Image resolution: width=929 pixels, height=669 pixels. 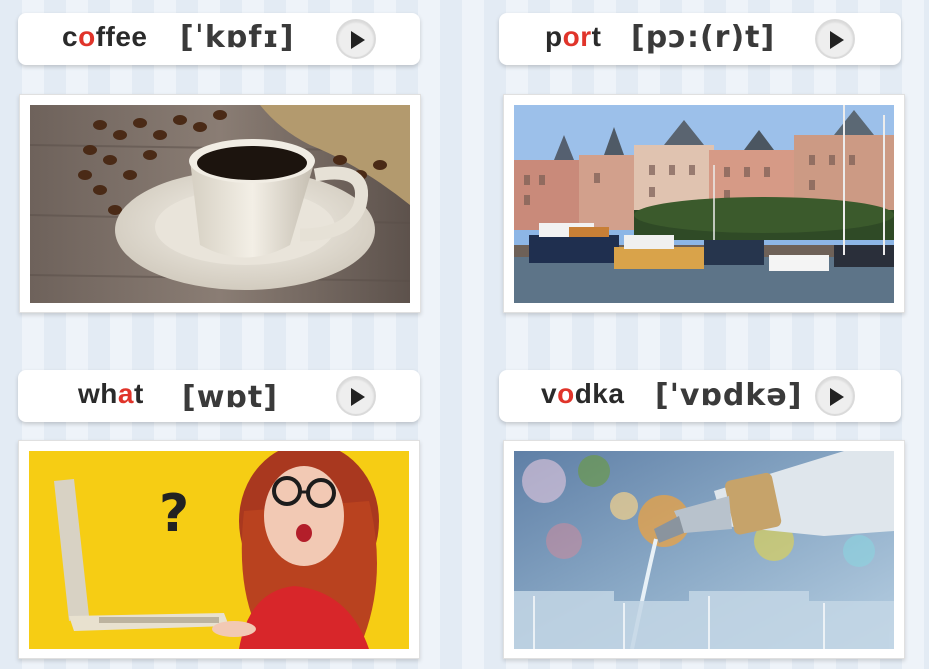 I want to click on harbor-port-photo, so click(x=704, y=204).